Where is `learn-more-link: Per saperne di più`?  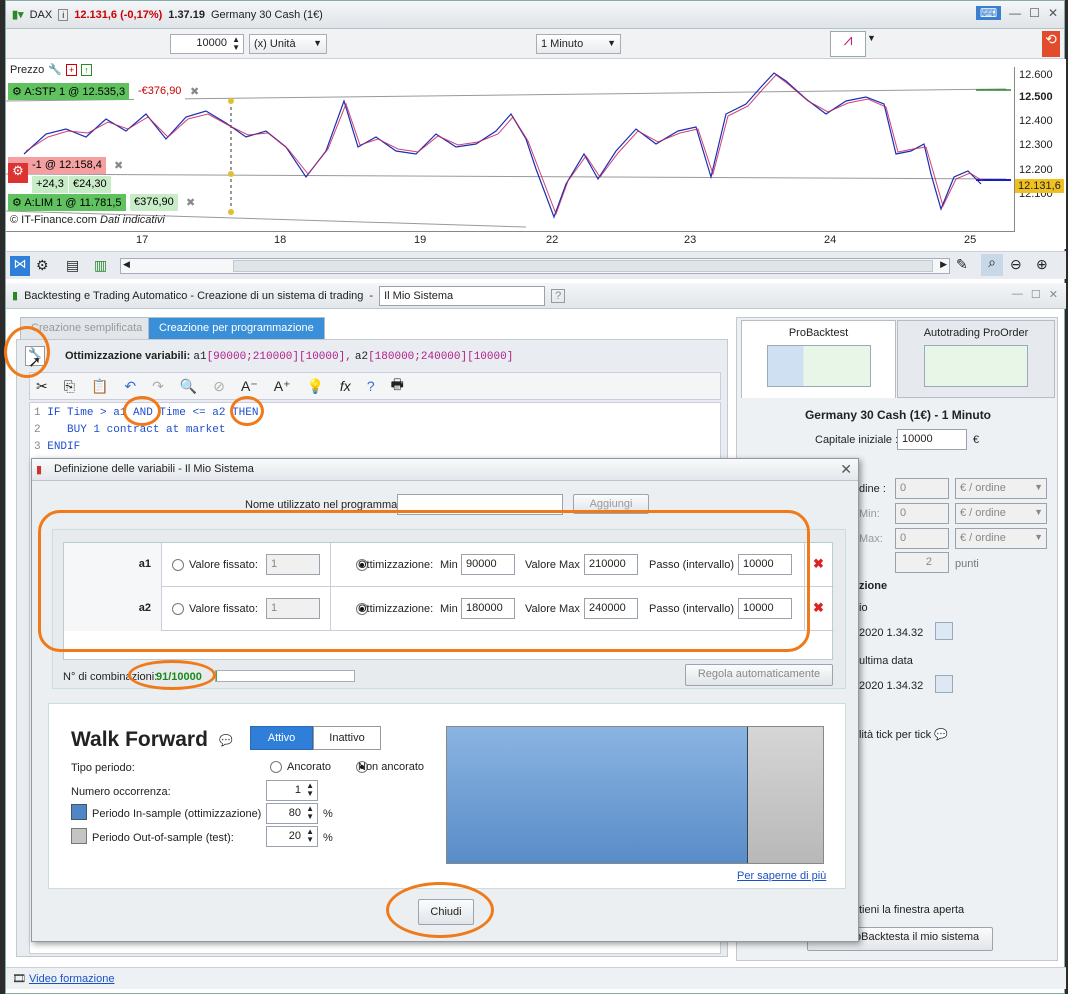
learn-more-link: Per saperne di più is located at coordinates (781, 876).